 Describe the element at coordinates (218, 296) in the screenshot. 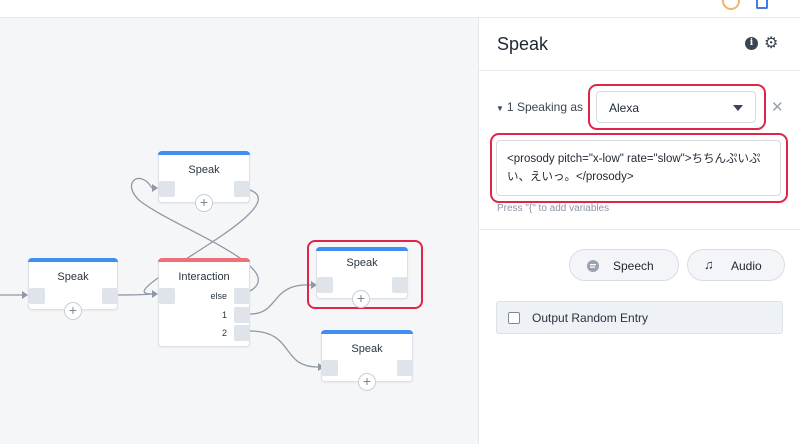

I see `port-label-else: else` at that location.